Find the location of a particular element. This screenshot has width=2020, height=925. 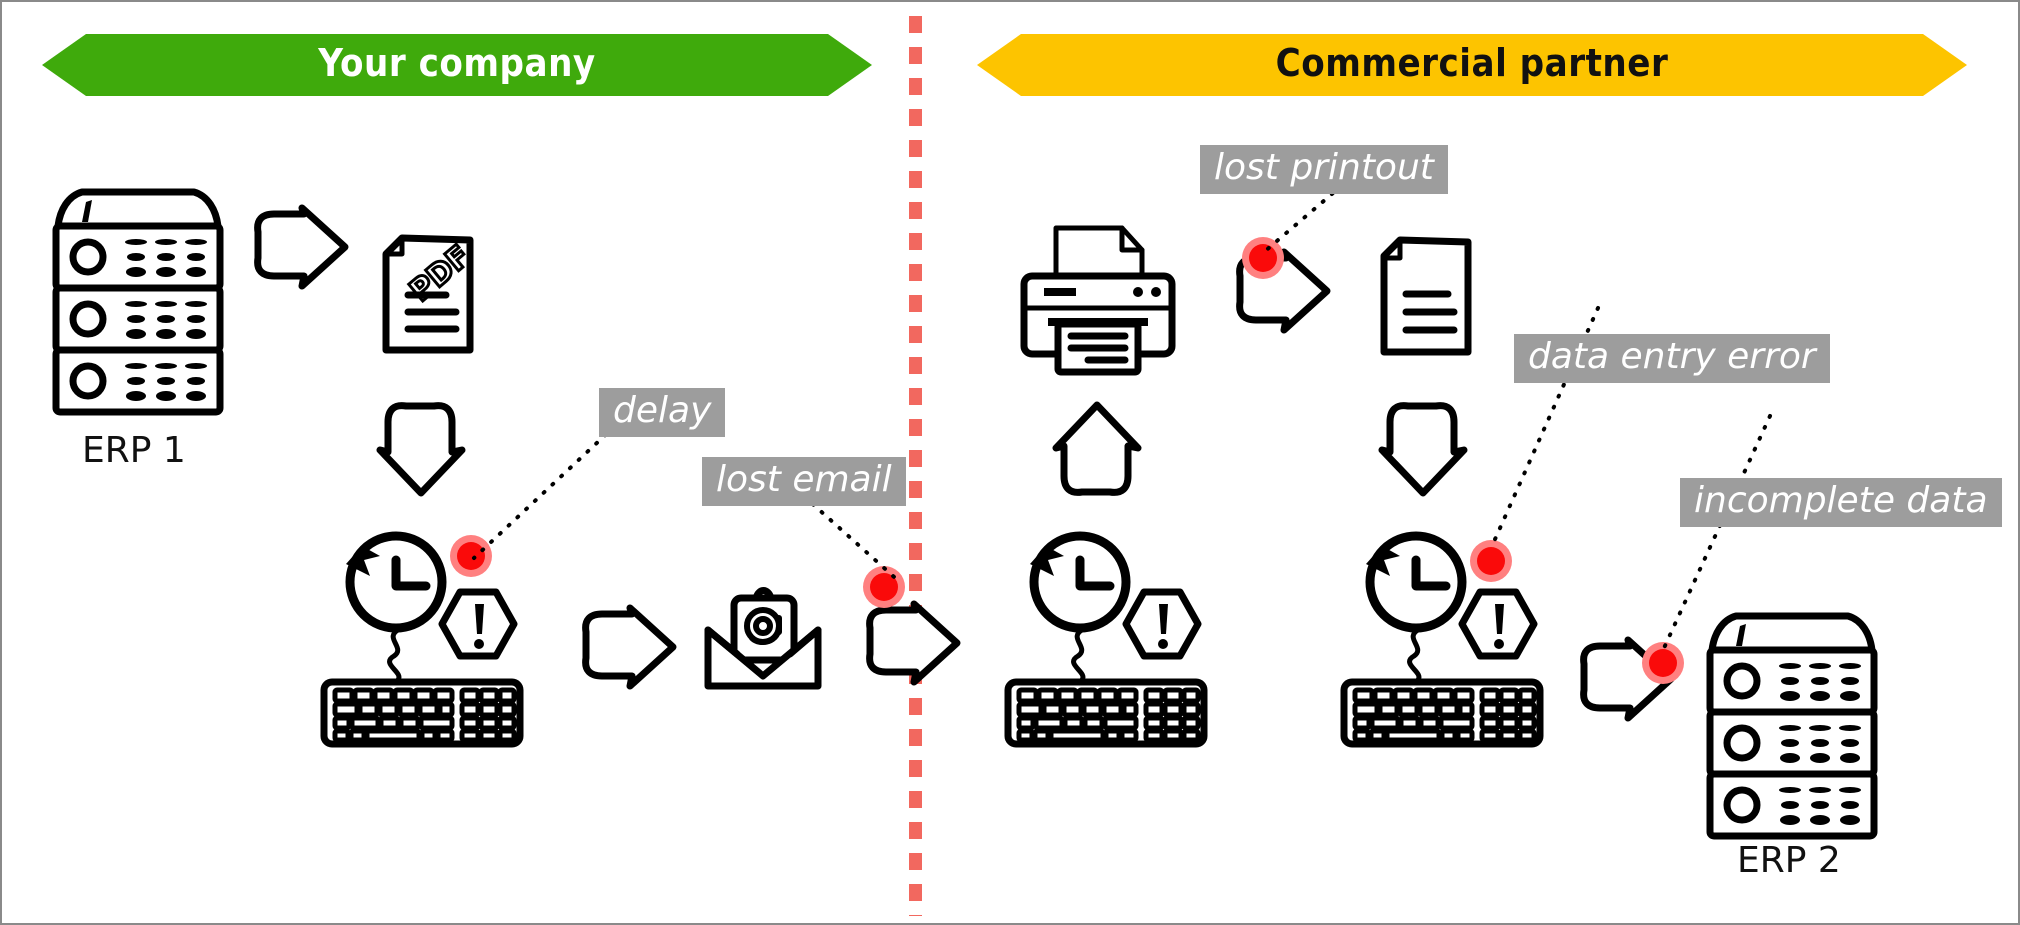

defect-dot-incomplete-data is located at coordinates (1663, 663).